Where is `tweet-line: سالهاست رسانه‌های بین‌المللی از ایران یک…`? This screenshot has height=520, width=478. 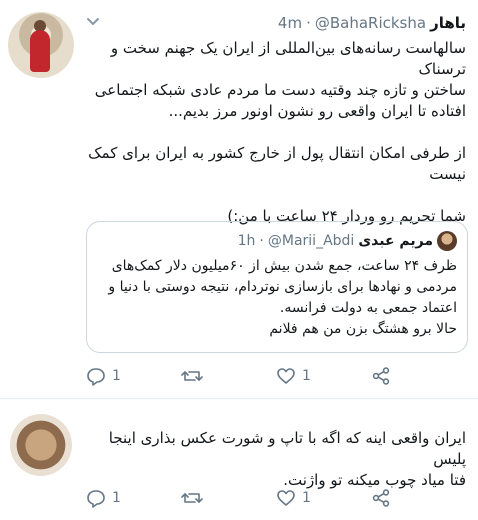 tweet-line: سالهاست رسانه‌های بین‌المللی از ایران یک… is located at coordinates (288, 58).